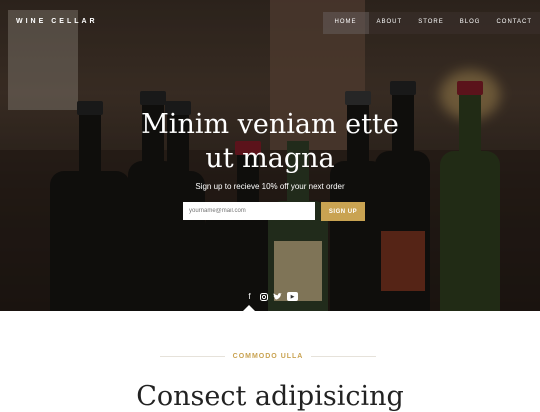 The width and height of the screenshot is (540, 412). I want to click on eyebrow-row: COMMODO ULLA, so click(268, 356).